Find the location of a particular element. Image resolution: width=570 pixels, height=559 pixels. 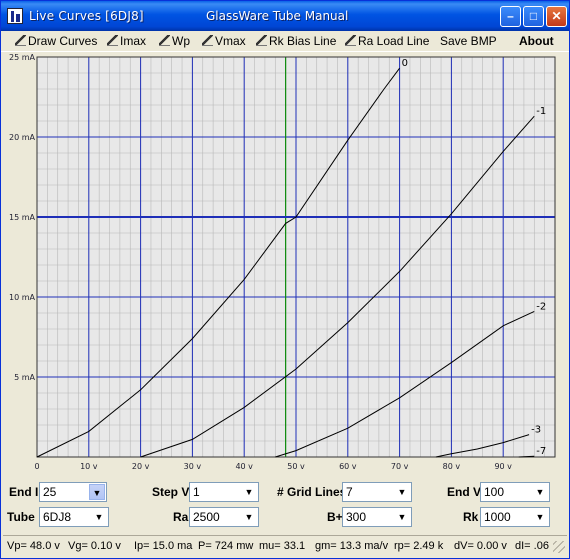

step-v-combo: 1 ▼ is located at coordinates (224, 492).